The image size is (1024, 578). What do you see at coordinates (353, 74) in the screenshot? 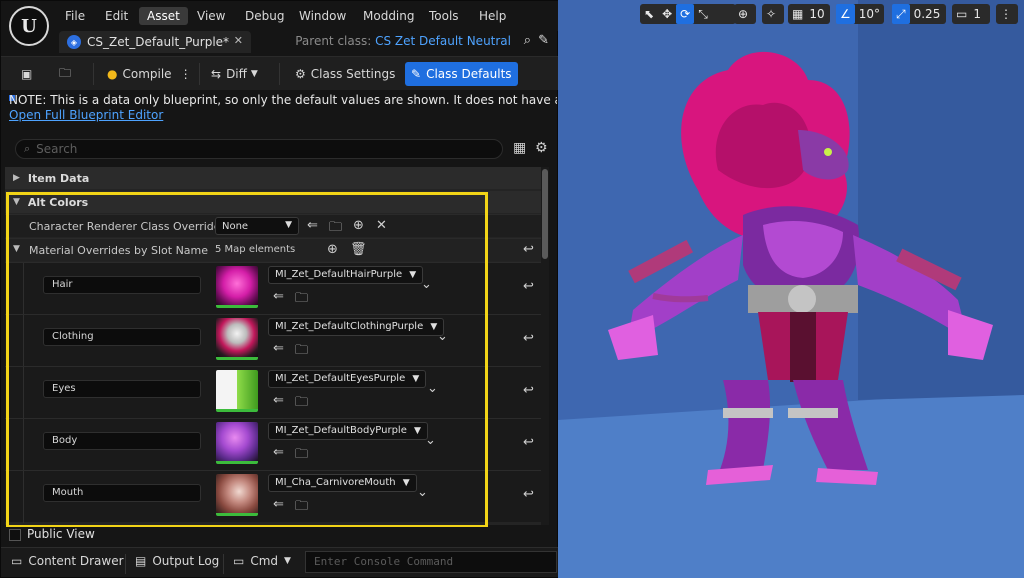
I see `class-settings-label: Class Settings` at bounding box center [353, 74].